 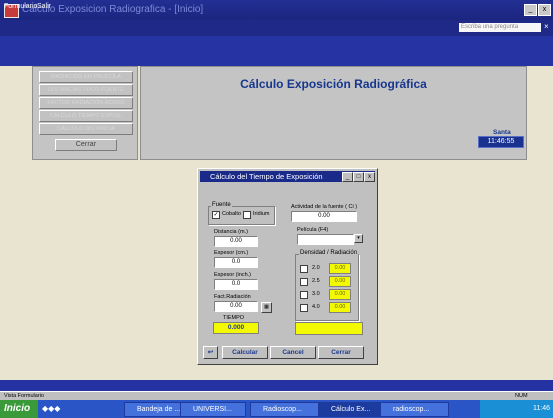 I want to click on densidad-value-25: 2.5, so click(x=316, y=281).